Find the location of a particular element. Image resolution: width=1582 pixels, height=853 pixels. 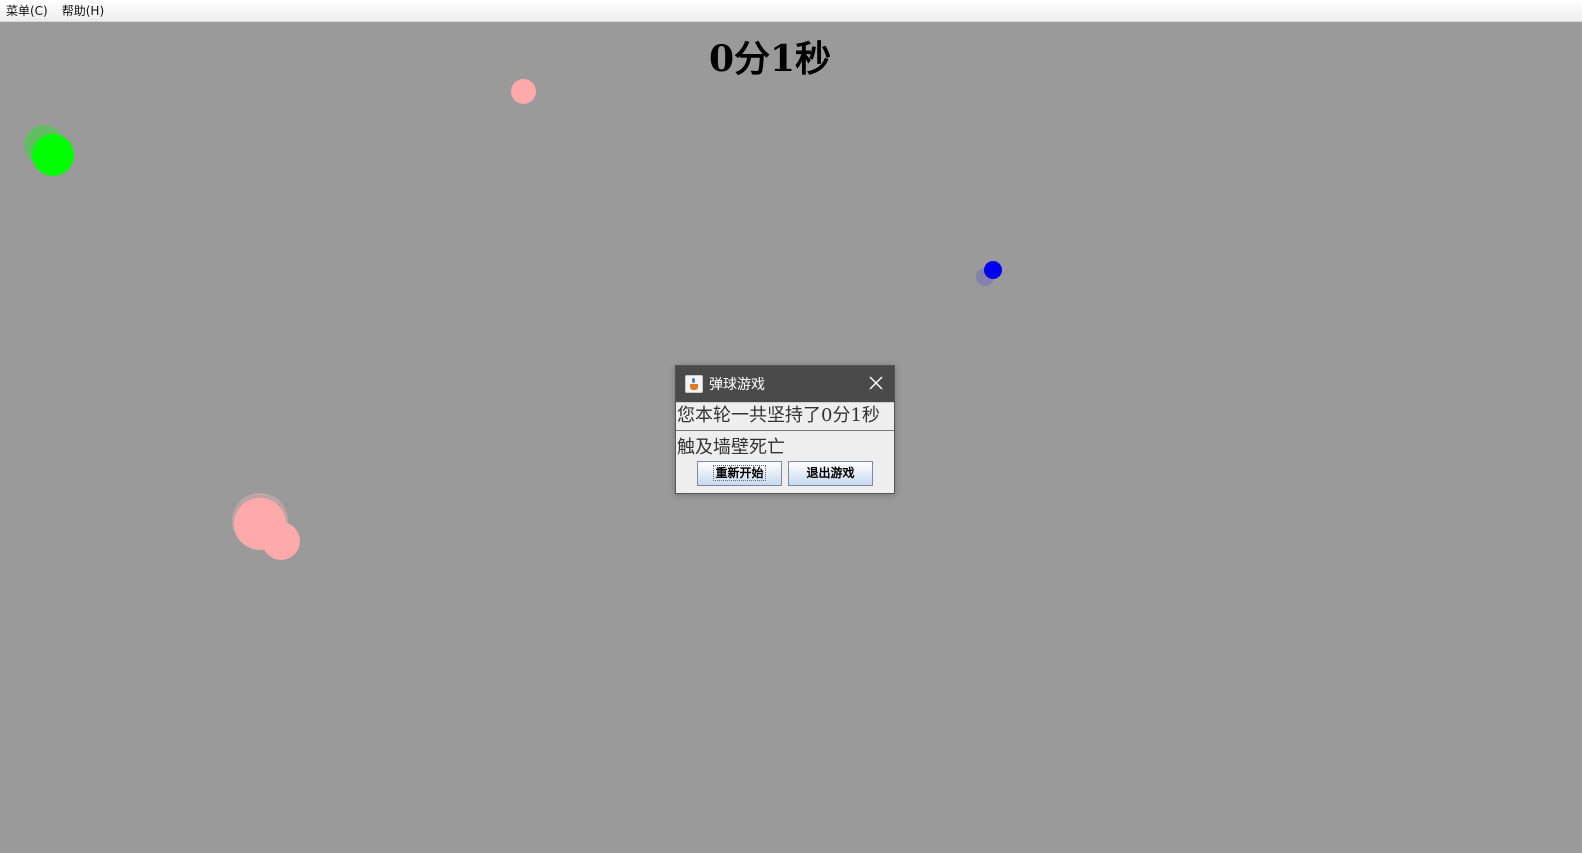

pink-ball-medium is located at coordinates (281, 541).